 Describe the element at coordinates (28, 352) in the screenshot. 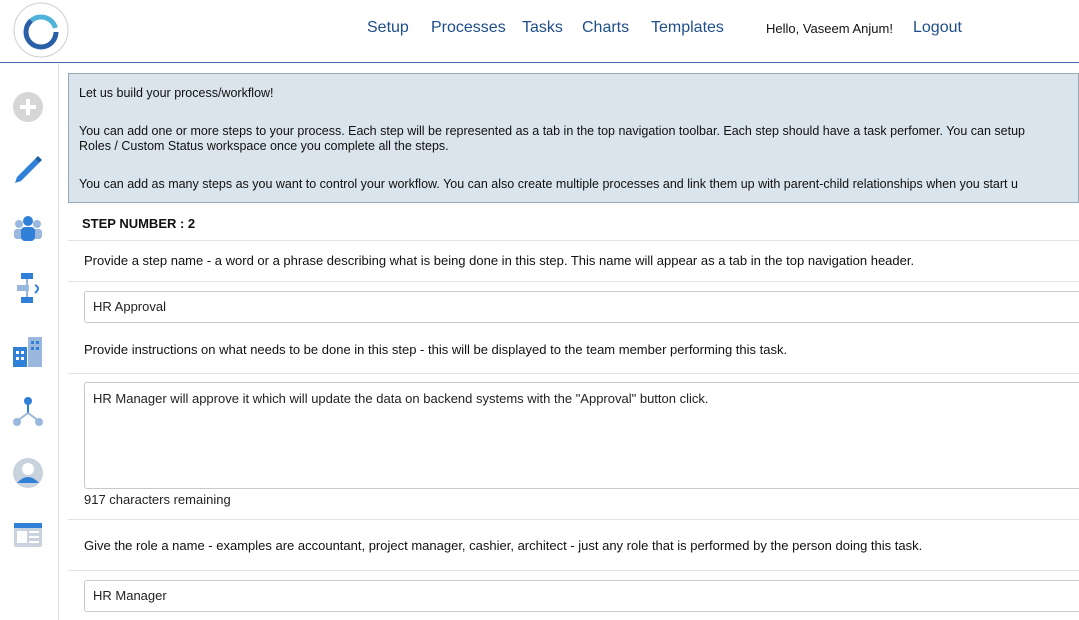

I see `building-icon` at that location.